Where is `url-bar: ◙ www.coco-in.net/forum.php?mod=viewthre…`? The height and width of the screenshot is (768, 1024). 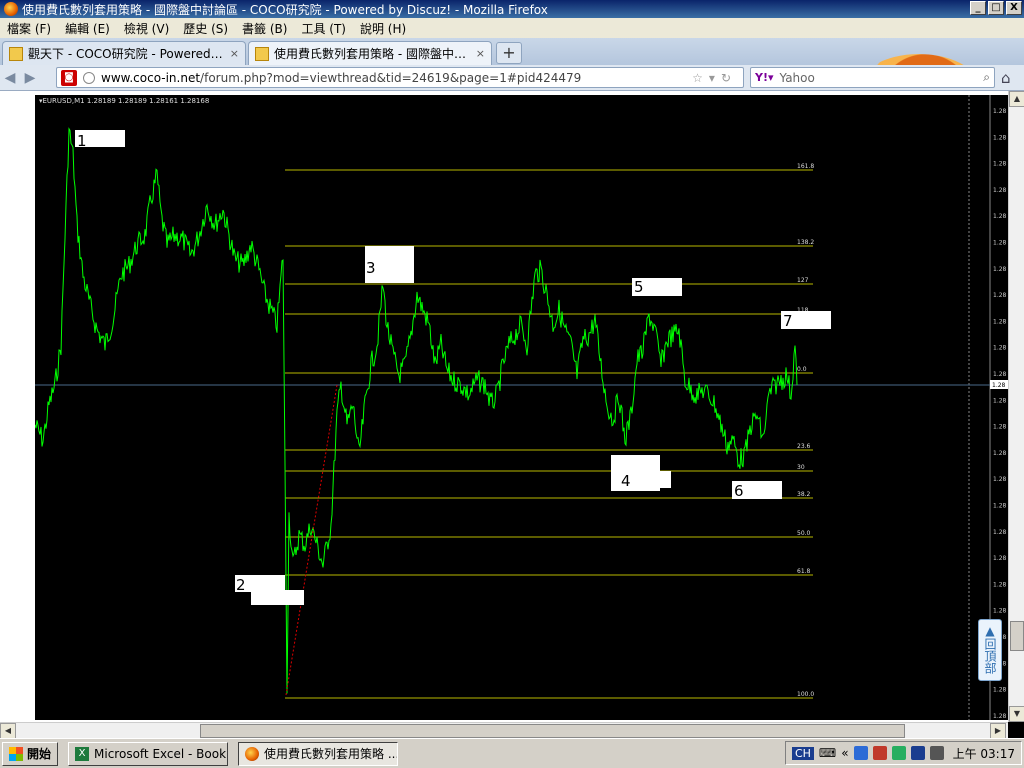
url-bar: ◙ www.coco-in.net/forum.php?mod=viewthre… is located at coordinates (400, 77).